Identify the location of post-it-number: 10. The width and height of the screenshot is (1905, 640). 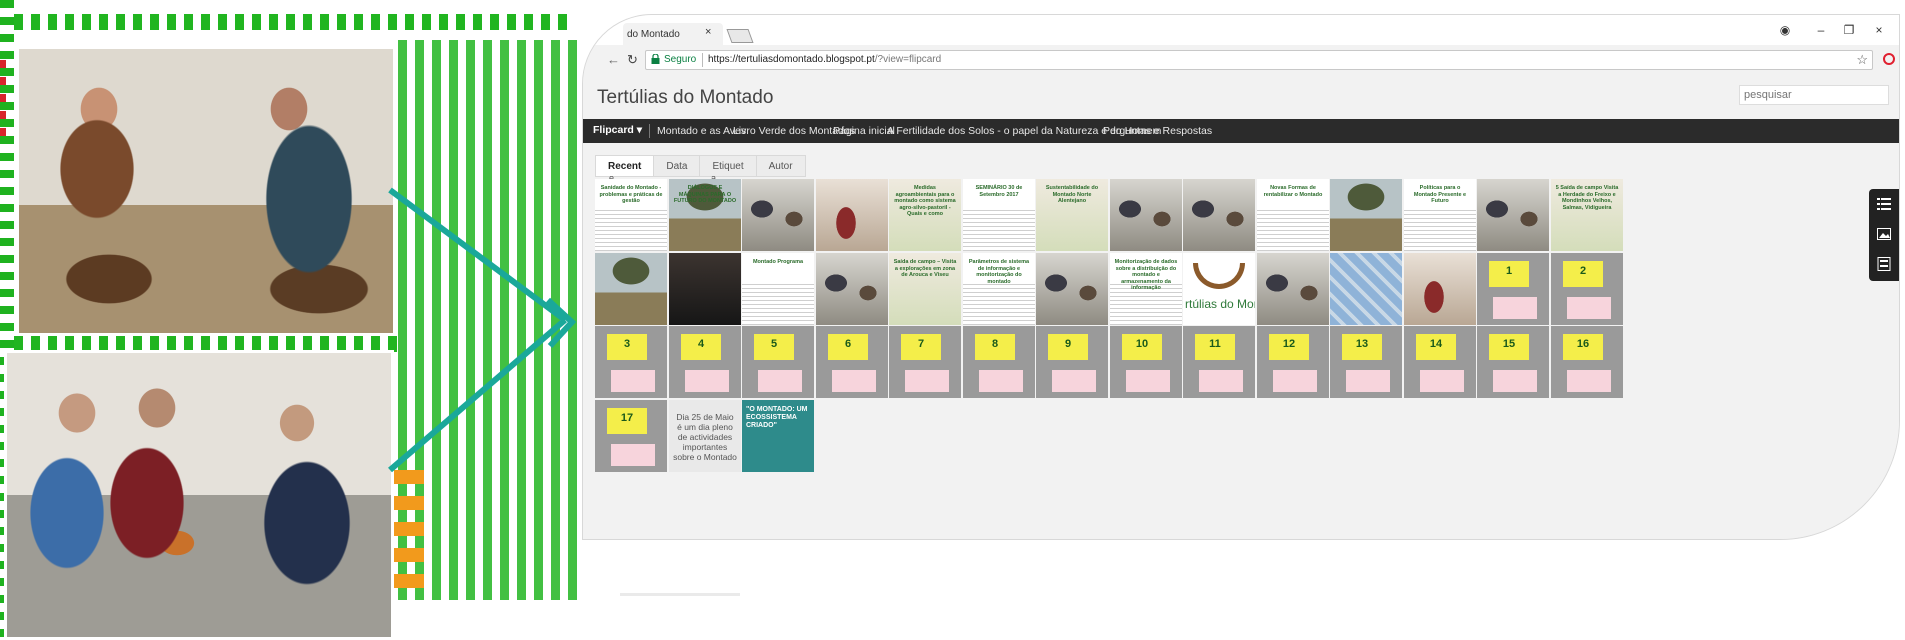
(1142, 344).